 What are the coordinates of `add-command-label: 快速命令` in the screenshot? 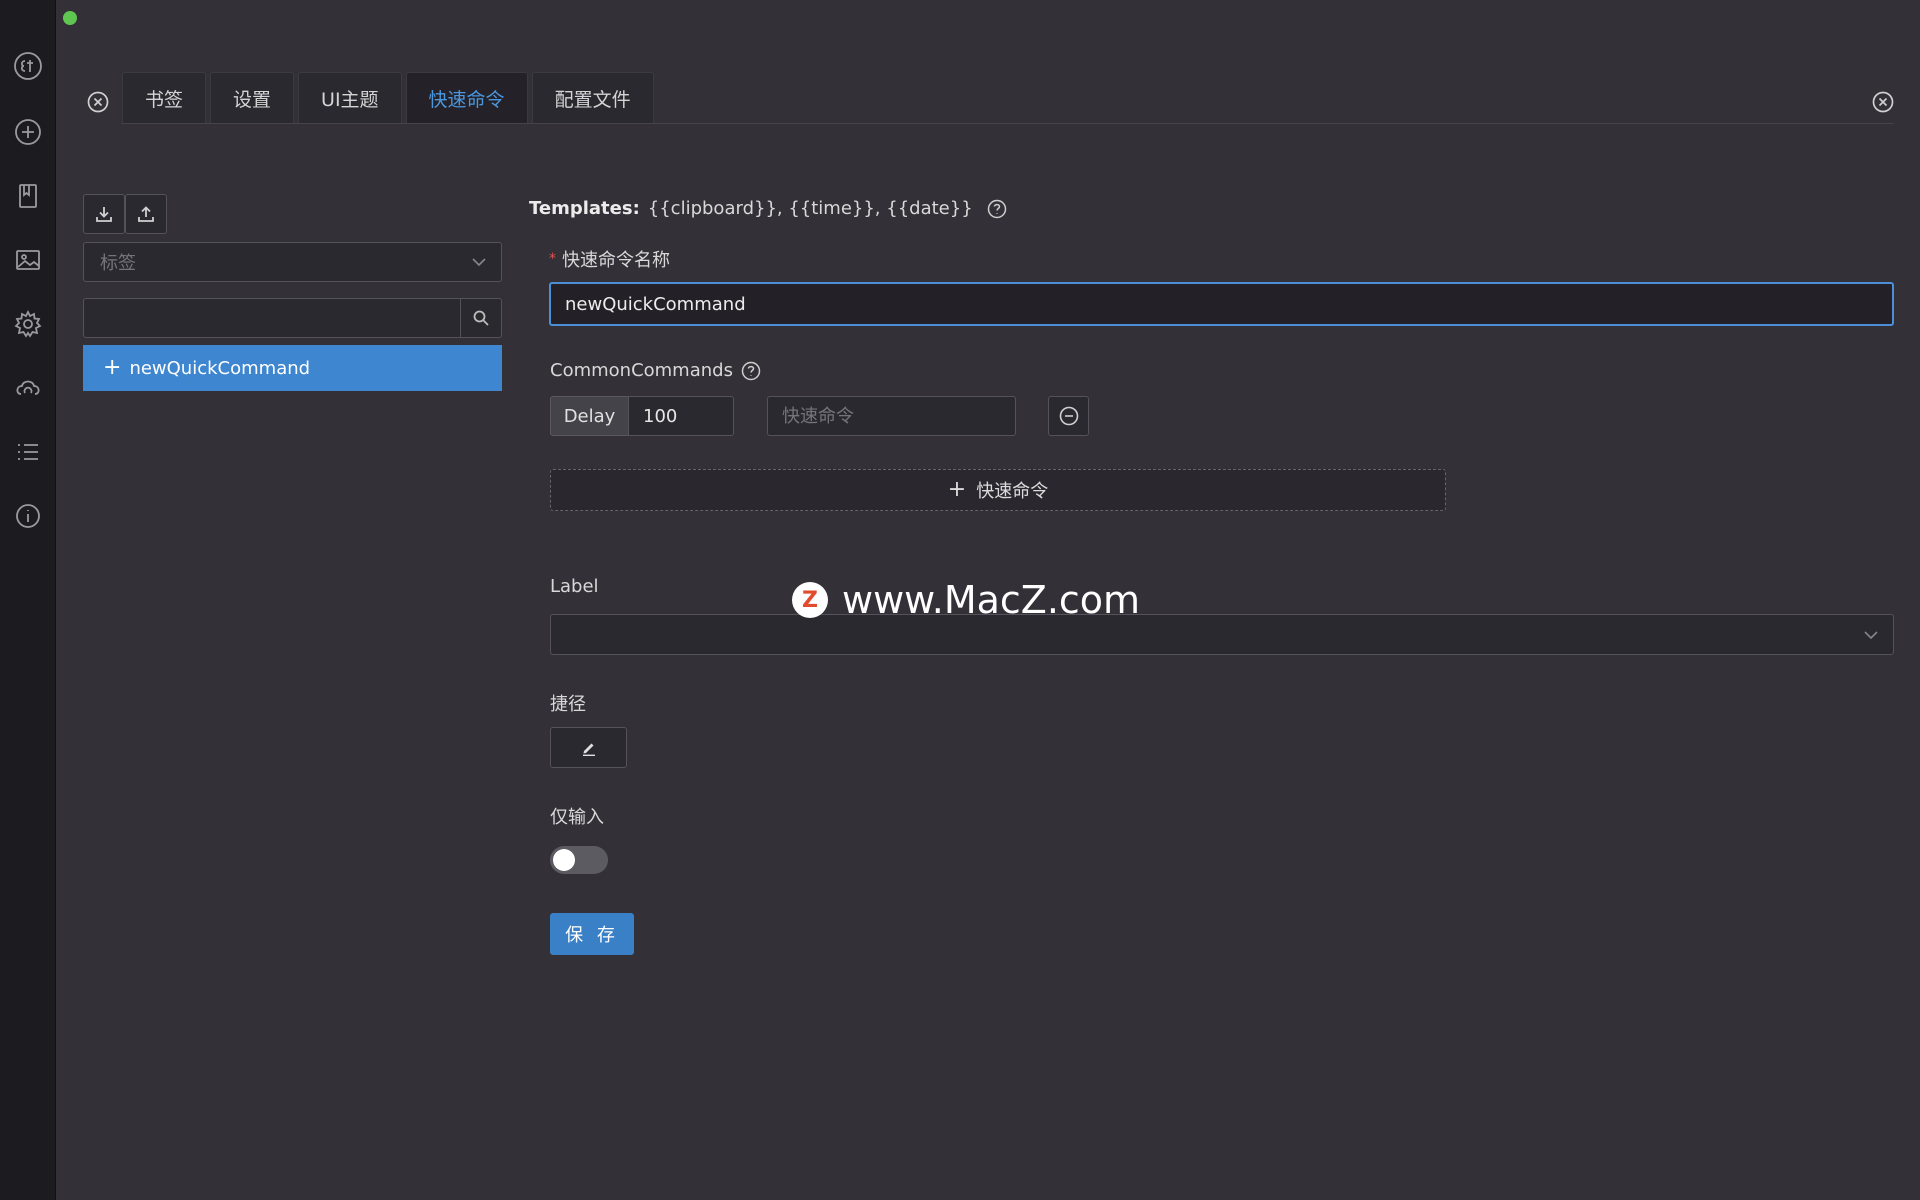 It's located at (1012, 491).